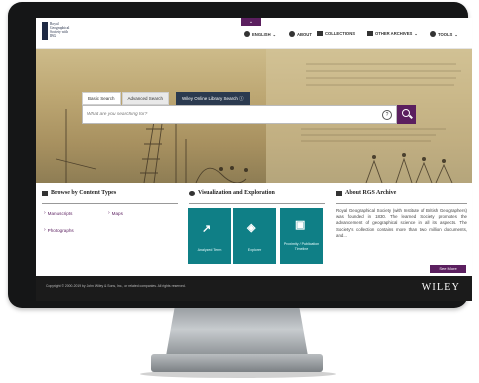 This screenshot has width=479, height=383. I want to click on trend-icon: ↗, so click(207, 229).